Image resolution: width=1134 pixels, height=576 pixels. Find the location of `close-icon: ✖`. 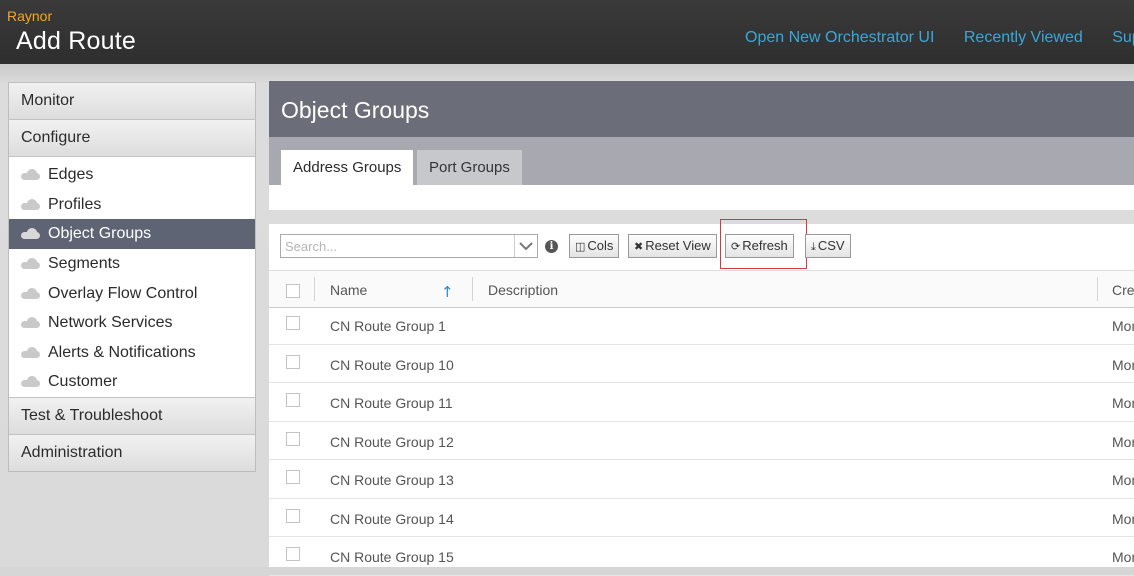

close-icon: ✖ is located at coordinates (639, 246).